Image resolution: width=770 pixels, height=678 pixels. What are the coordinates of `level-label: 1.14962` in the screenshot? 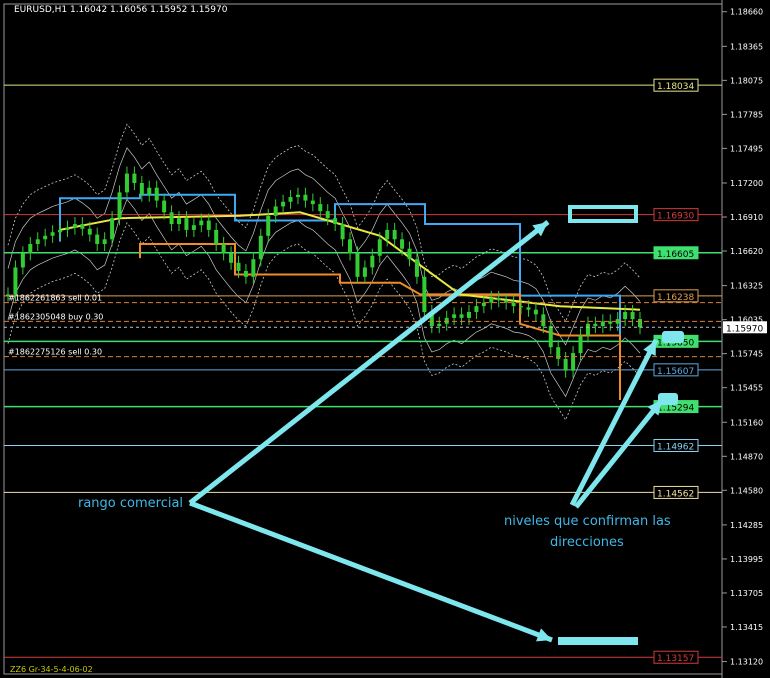 It's located at (675, 448).